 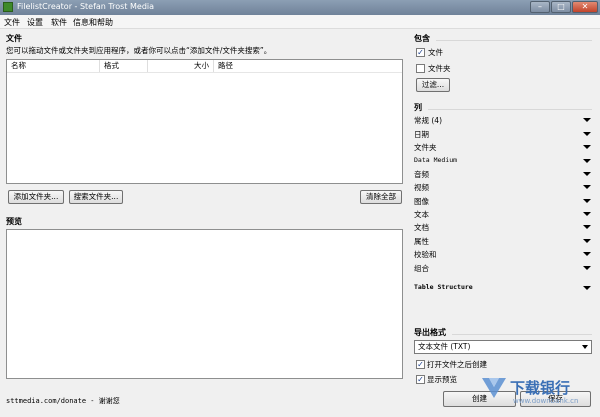 I want to click on column-group-image: 图像, so click(x=421, y=201).